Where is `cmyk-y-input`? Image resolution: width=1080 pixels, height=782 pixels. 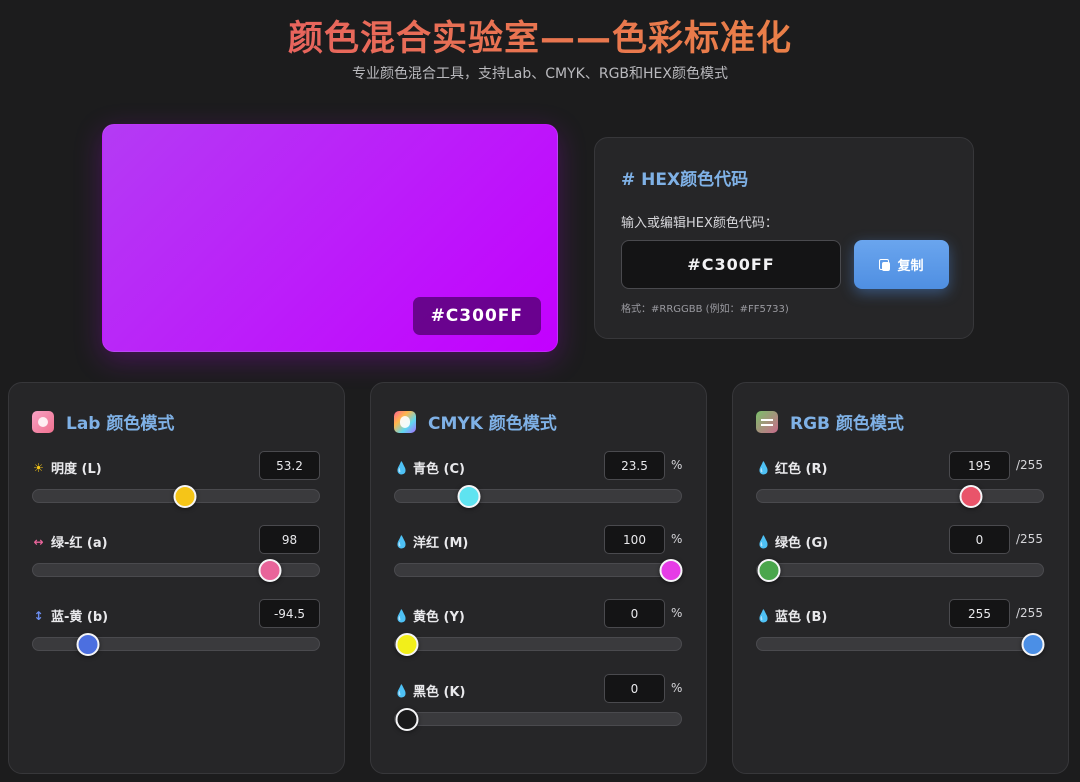
cmyk-y-input is located at coordinates (634, 613).